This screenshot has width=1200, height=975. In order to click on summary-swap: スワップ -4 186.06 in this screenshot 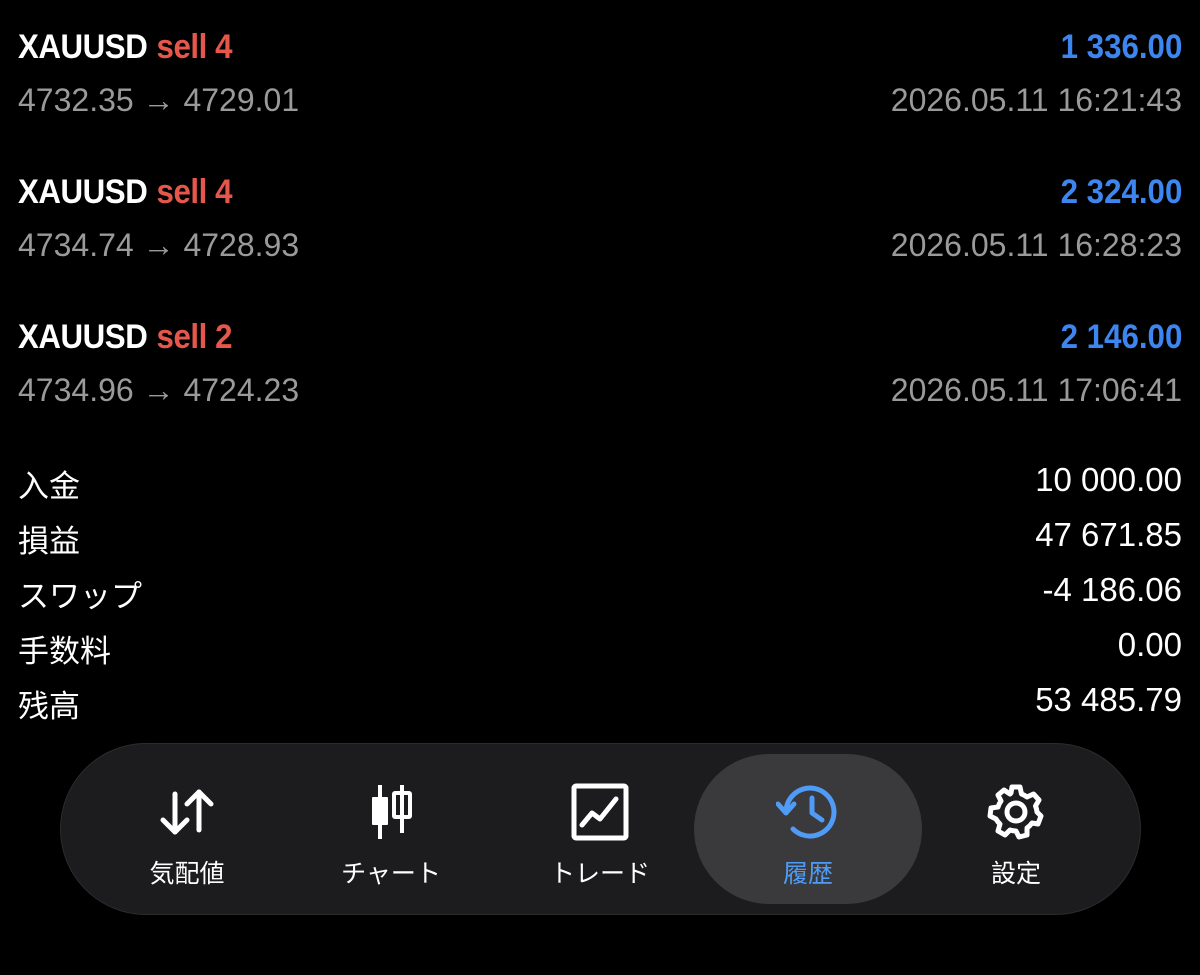, I will do `click(600, 592)`.